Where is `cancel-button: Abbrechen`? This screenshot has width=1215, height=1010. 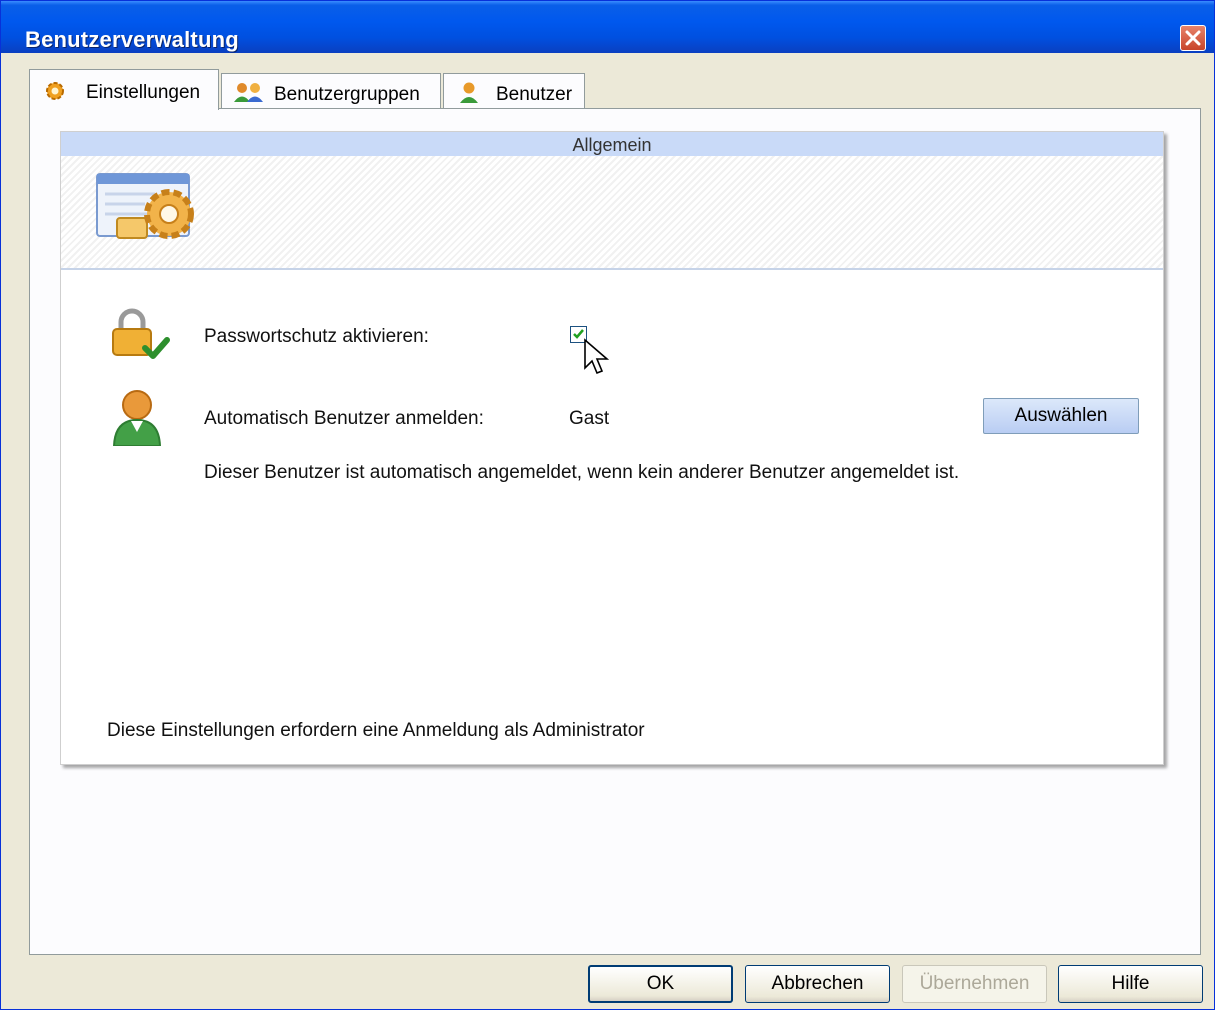
cancel-button: Abbrechen is located at coordinates (817, 984).